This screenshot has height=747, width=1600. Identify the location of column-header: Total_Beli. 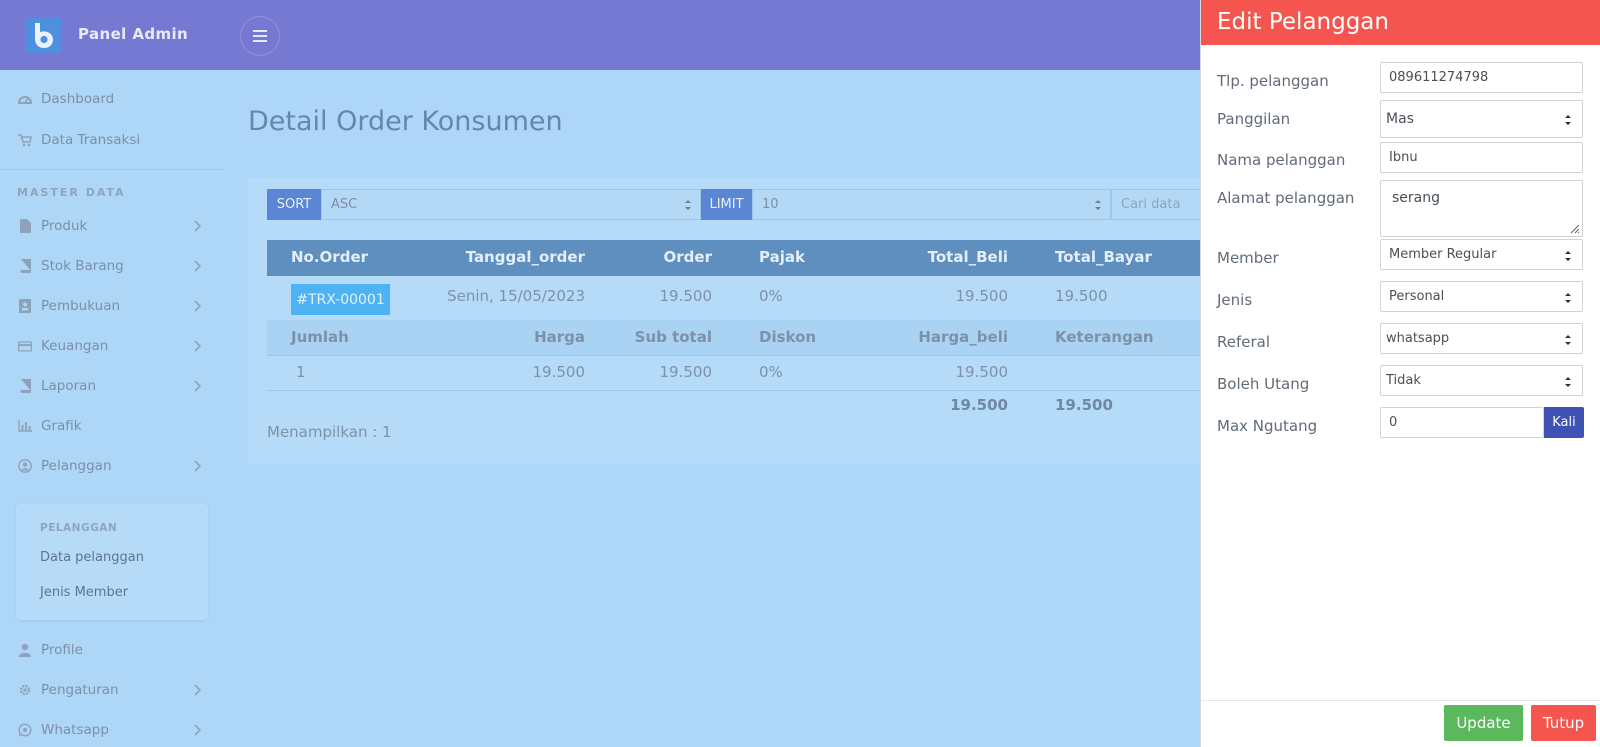
(967, 257).